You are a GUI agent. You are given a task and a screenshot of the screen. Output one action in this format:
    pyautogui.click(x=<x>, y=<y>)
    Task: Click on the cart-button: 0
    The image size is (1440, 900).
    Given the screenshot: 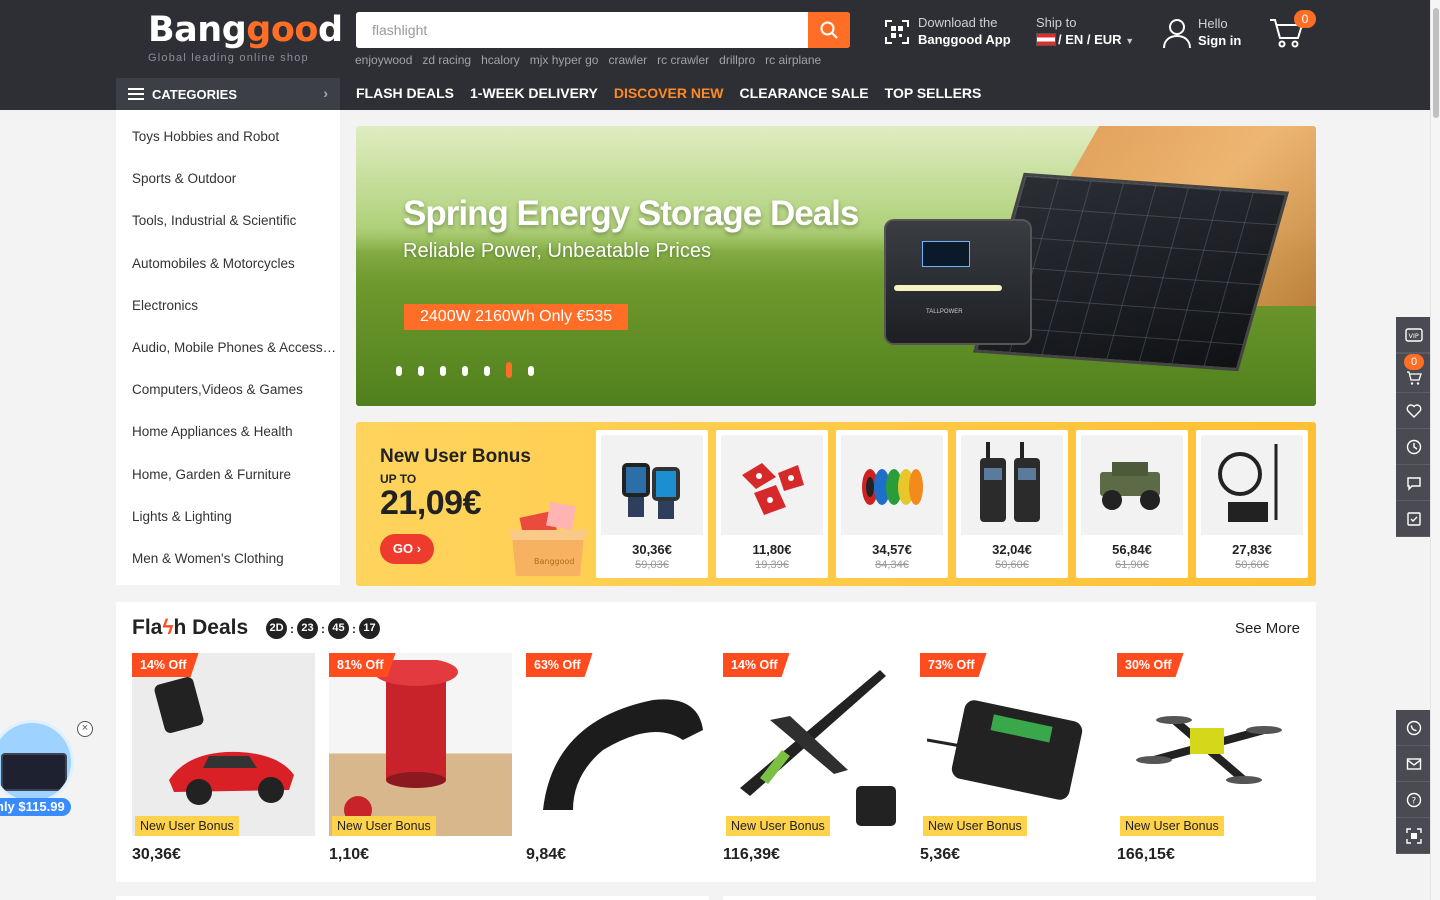 What is the action you would take?
    pyautogui.click(x=1292, y=32)
    